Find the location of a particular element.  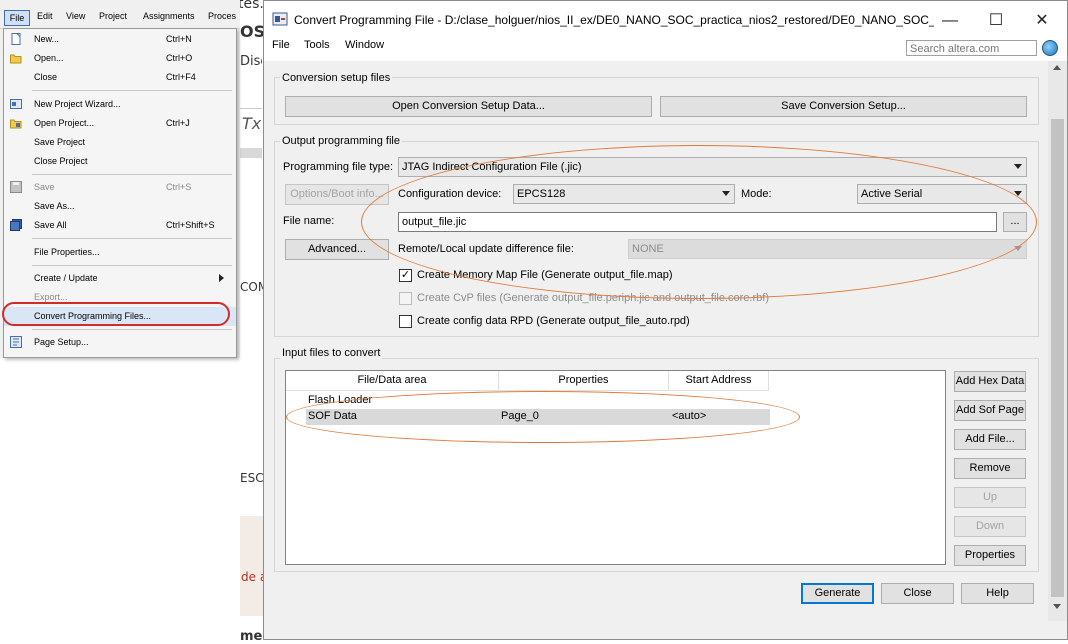

dialog-menu-window: Window is located at coordinates (364, 45).